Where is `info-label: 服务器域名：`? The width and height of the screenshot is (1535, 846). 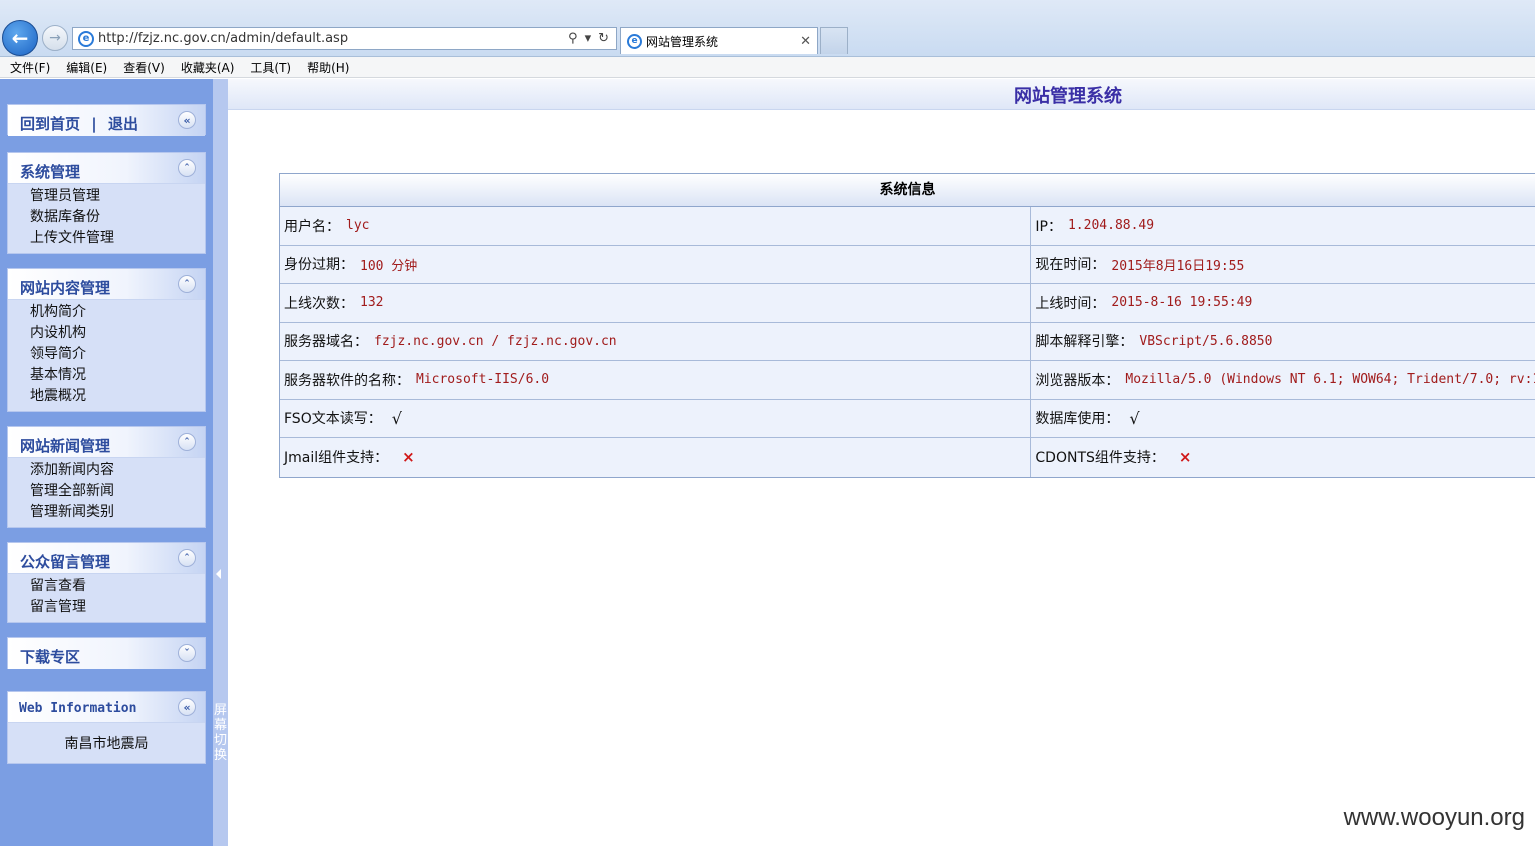 info-label: 服务器域名： is located at coordinates (326, 342).